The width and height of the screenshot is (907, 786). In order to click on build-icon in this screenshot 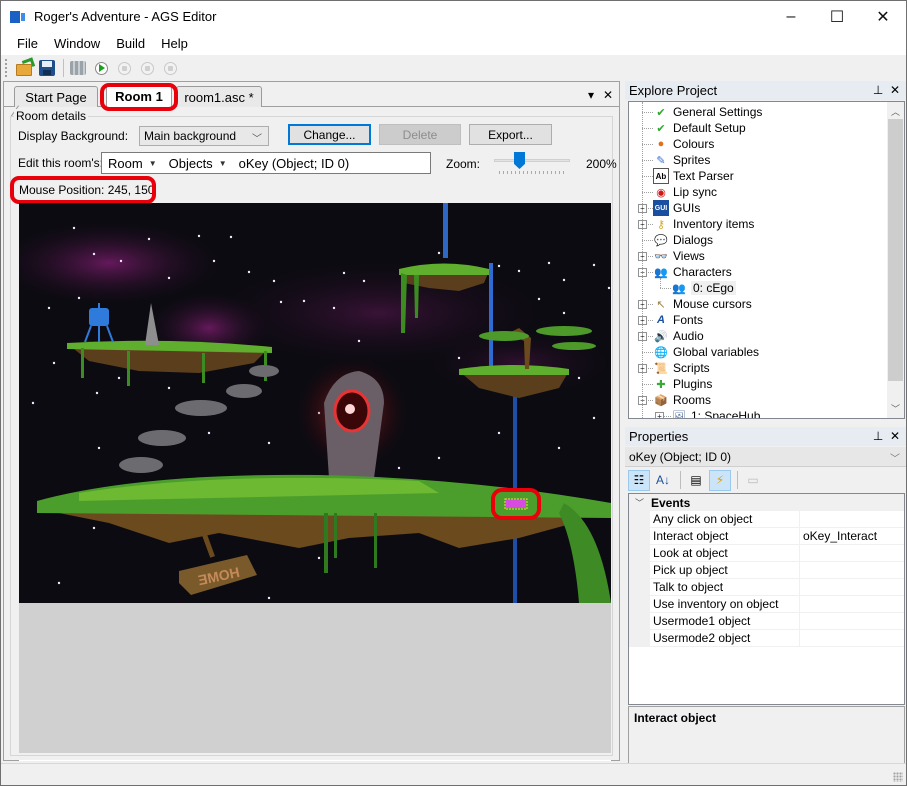, I will do `click(78, 68)`.